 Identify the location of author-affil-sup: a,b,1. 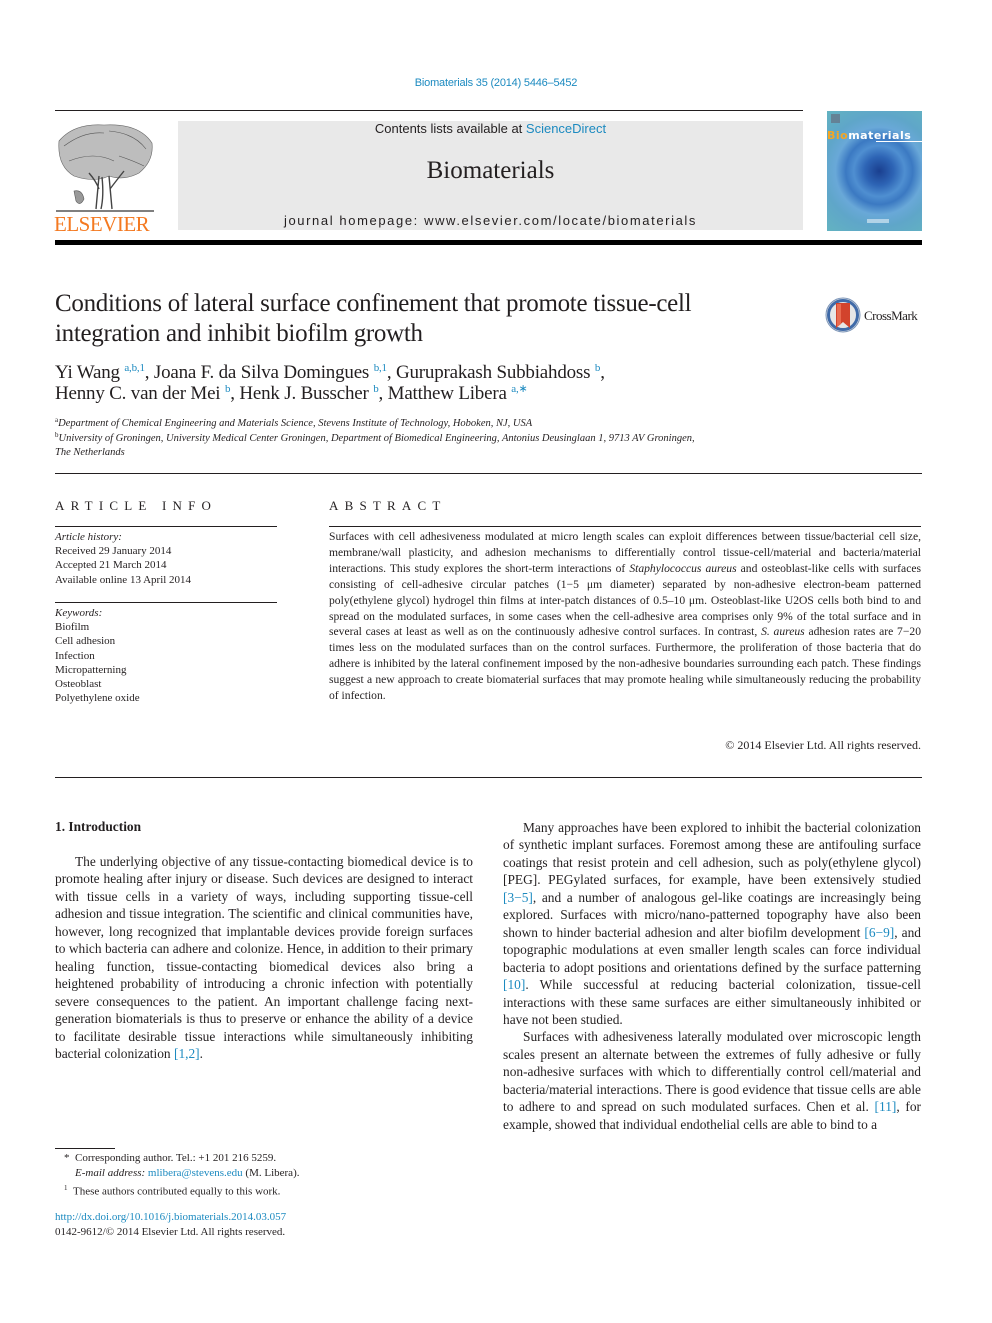
(134, 368).